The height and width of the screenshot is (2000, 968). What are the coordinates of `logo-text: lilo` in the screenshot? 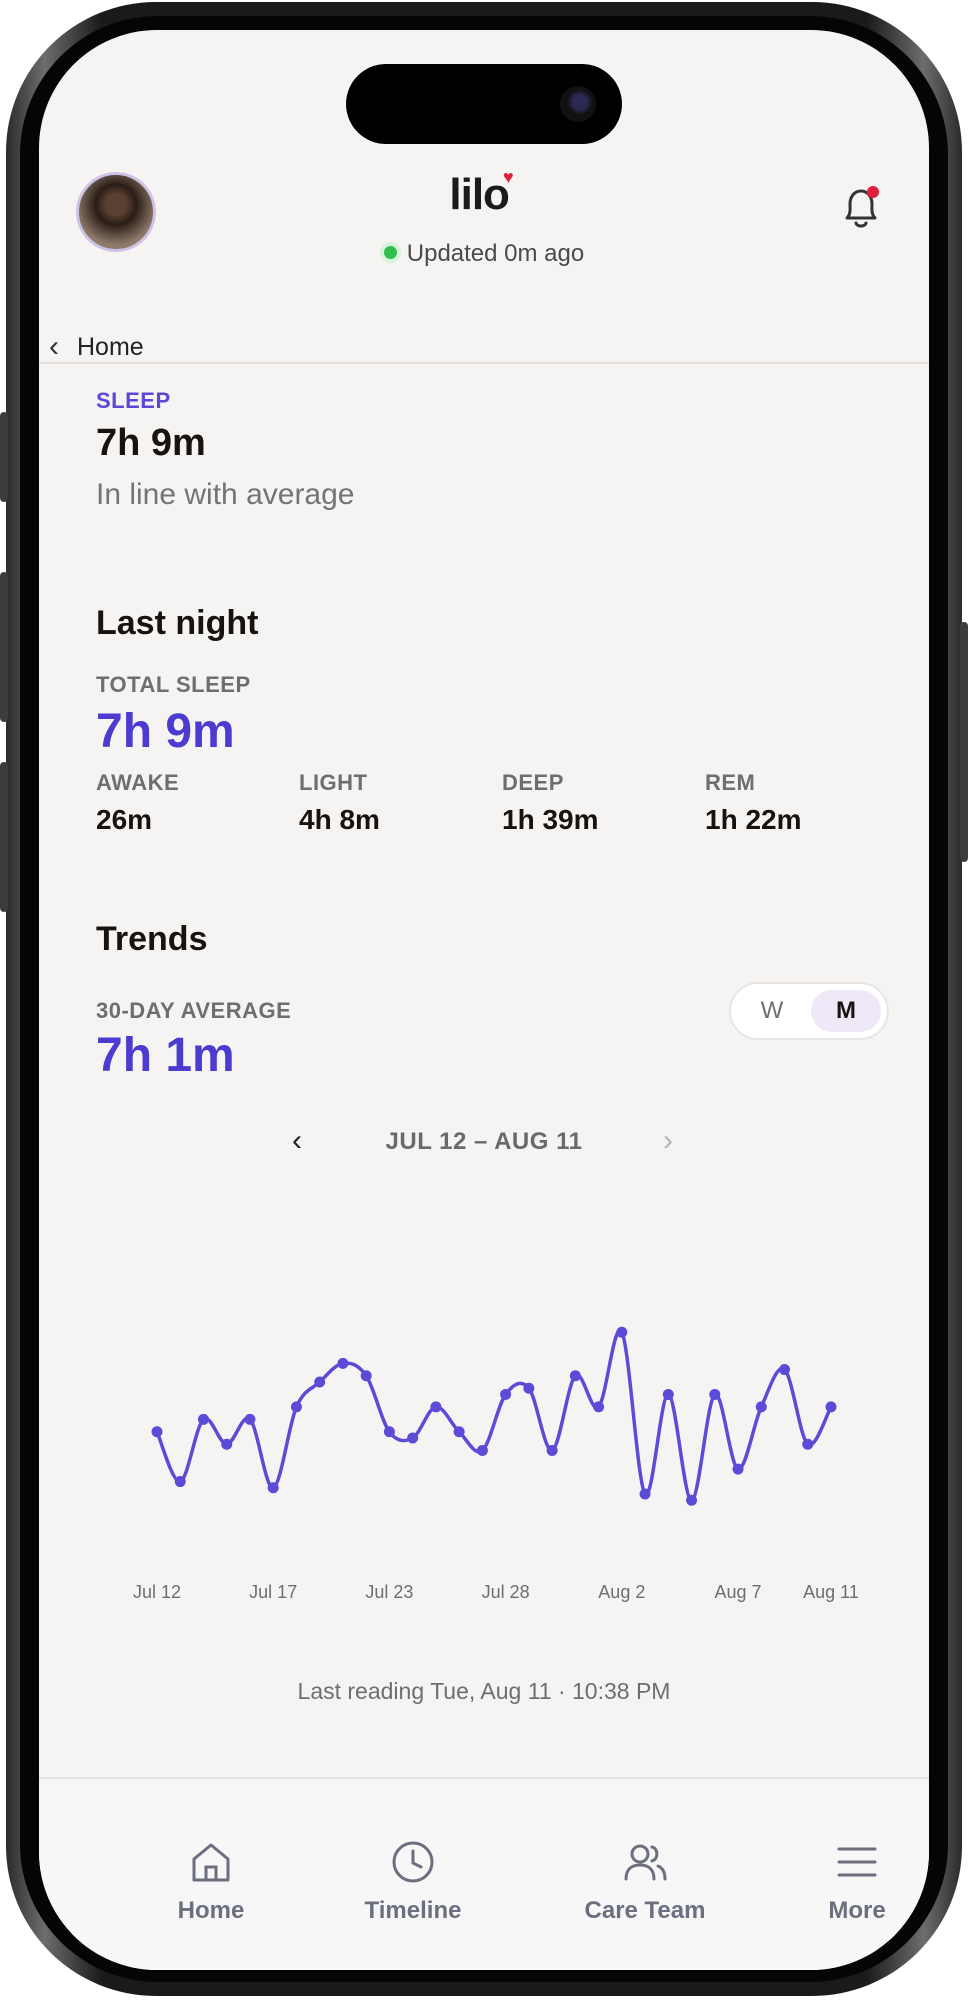 It's located at (479, 194).